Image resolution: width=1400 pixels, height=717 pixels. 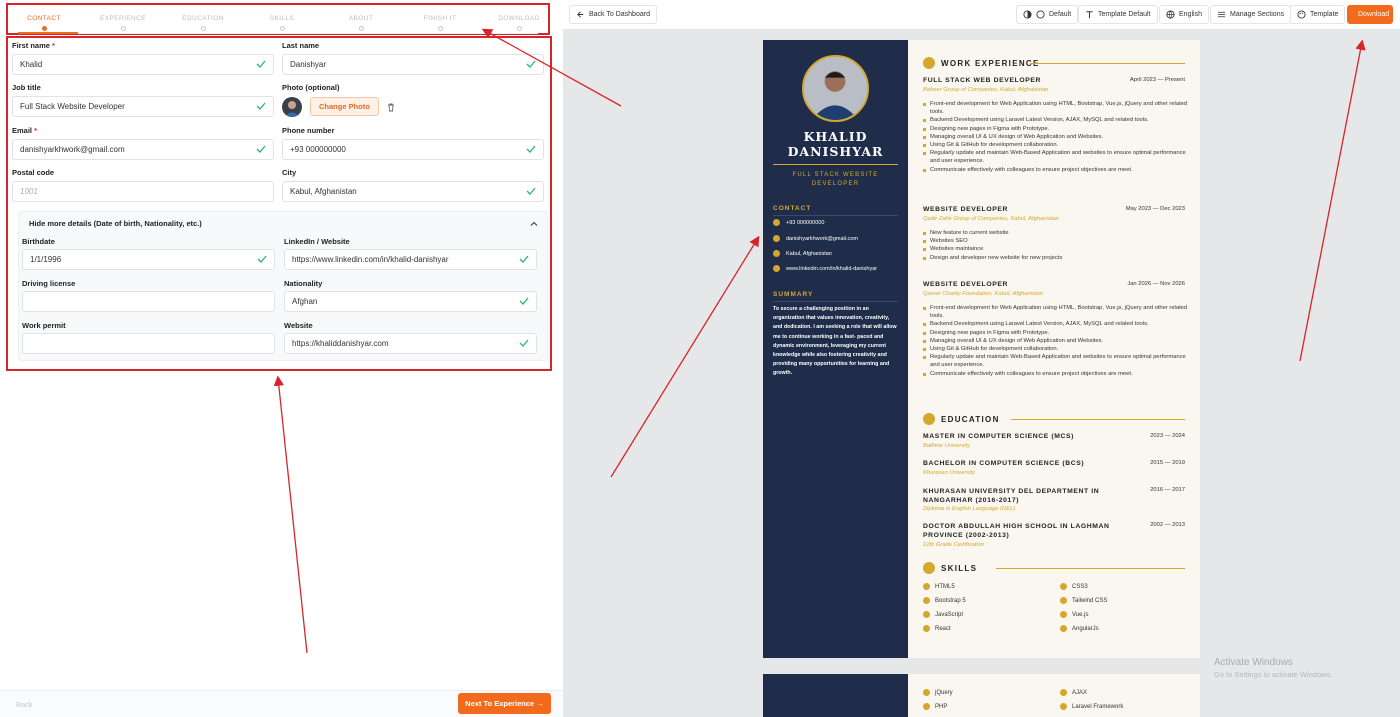 What do you see at coordinates (835, 88) in the screenshot?
I see `profile-photo` at bounding box center [835, 88].